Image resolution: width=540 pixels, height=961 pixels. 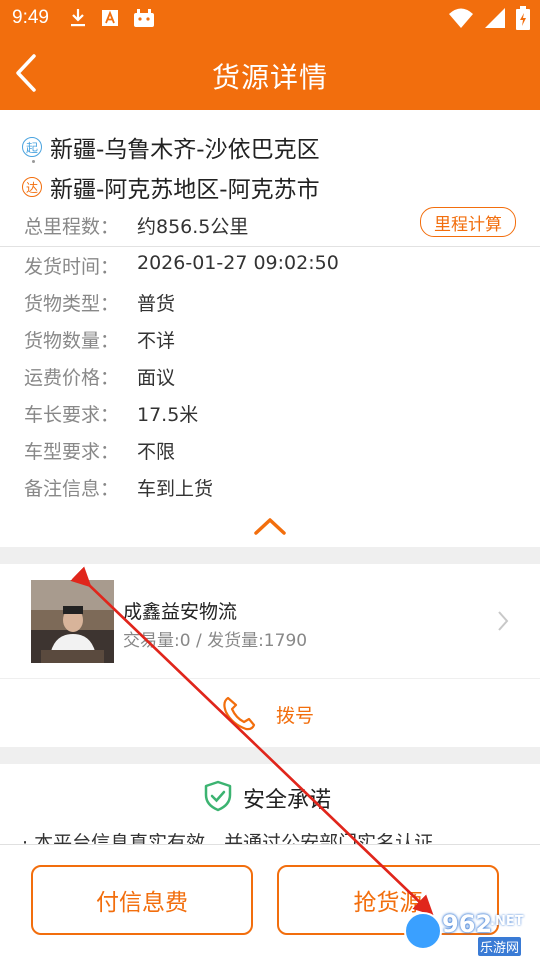 I want to click on call-label: 拨号, so click(x=295, y=716).